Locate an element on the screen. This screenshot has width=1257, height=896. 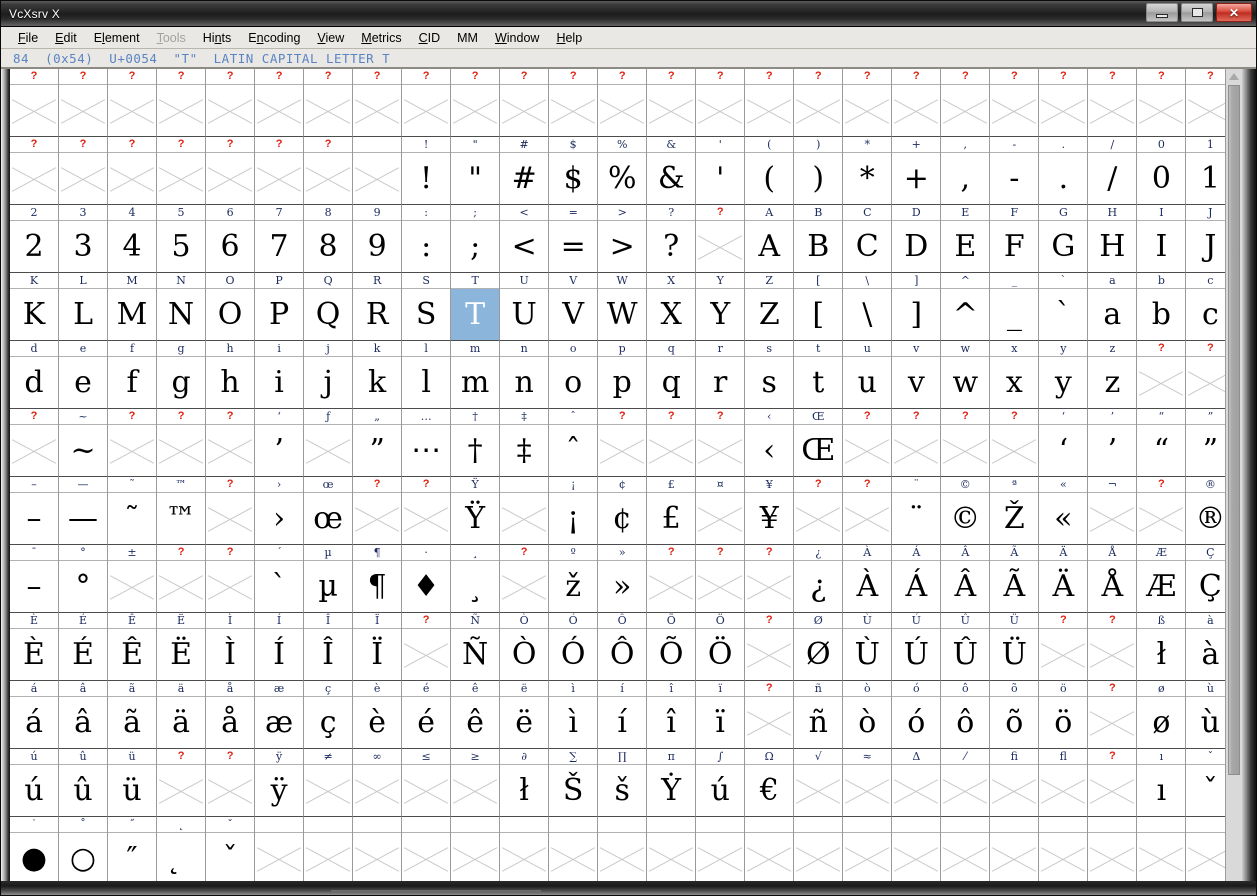
font-cell: œœ is located at coordinates (329, 511).